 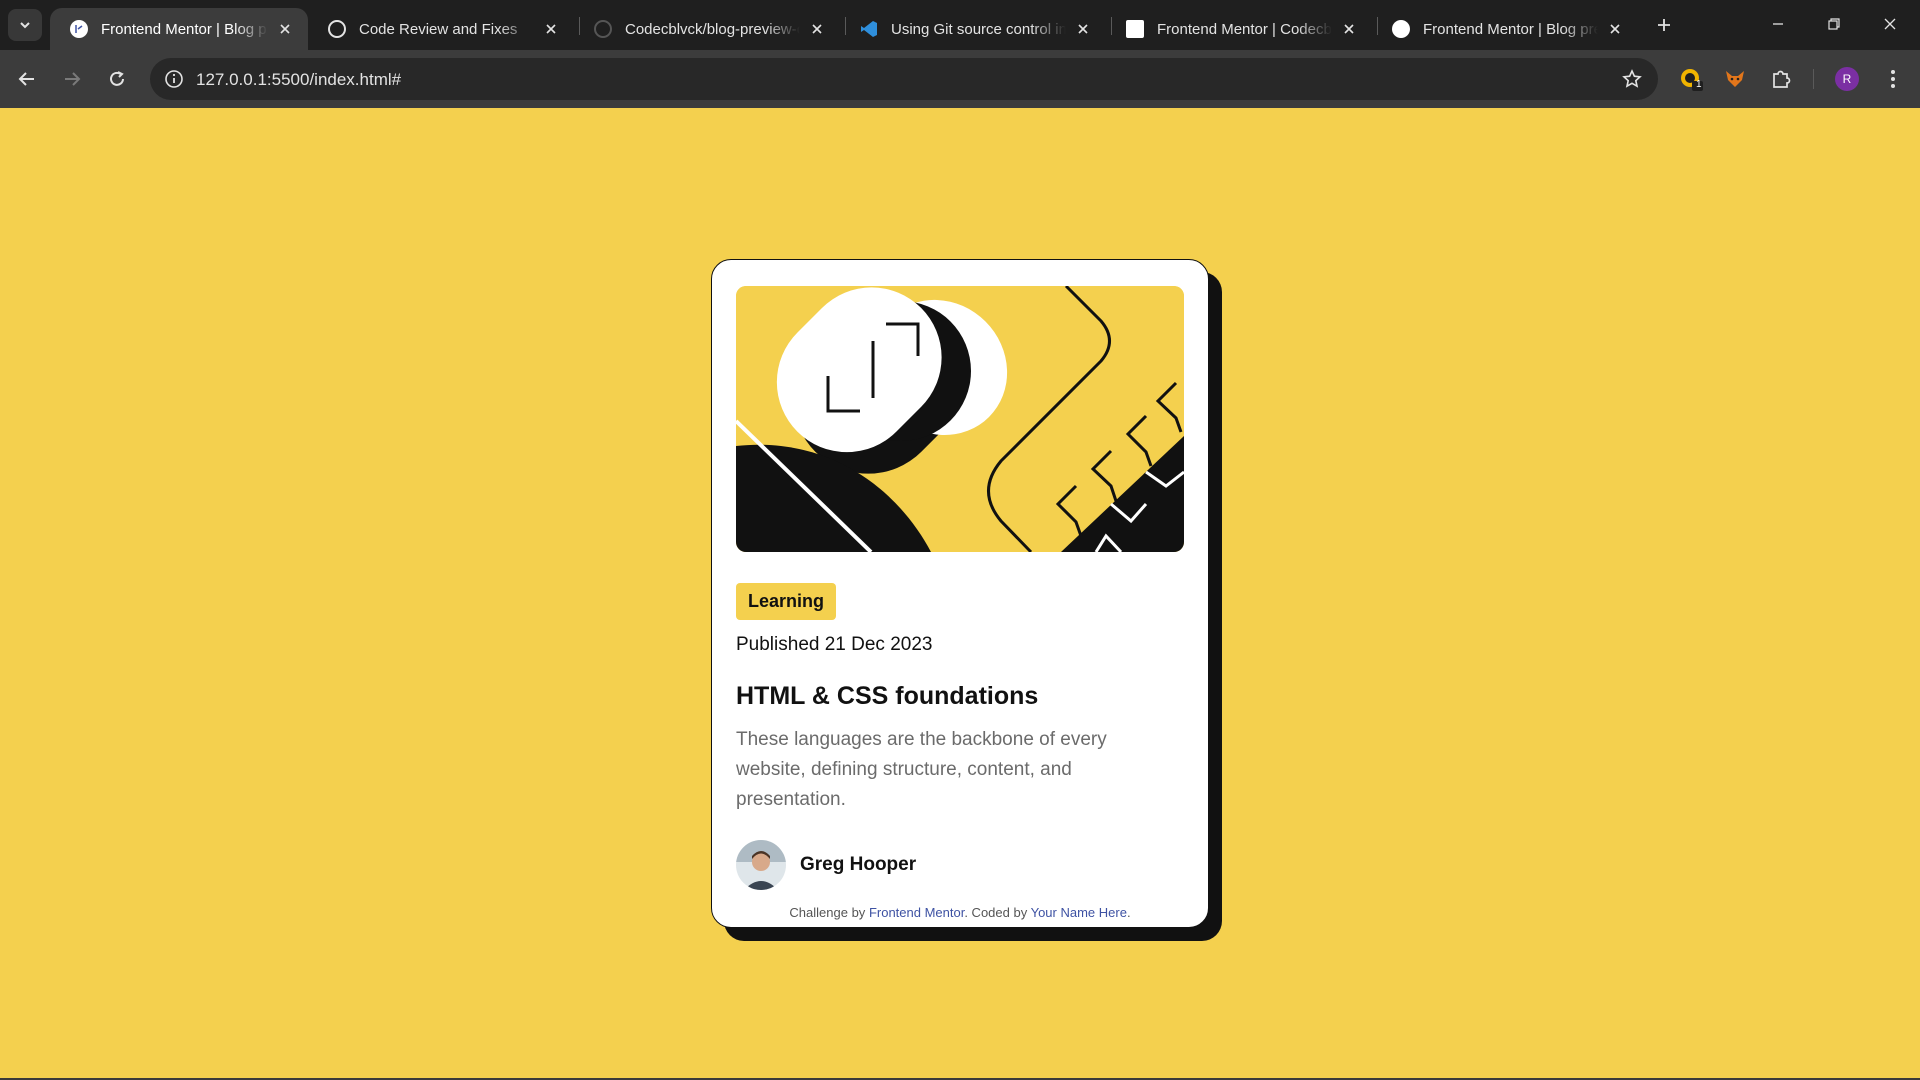 What do you see at coordinates (869, 29) in the screenshot?
I see `vscode-favicon-icon` at bounding box center [869, 29].